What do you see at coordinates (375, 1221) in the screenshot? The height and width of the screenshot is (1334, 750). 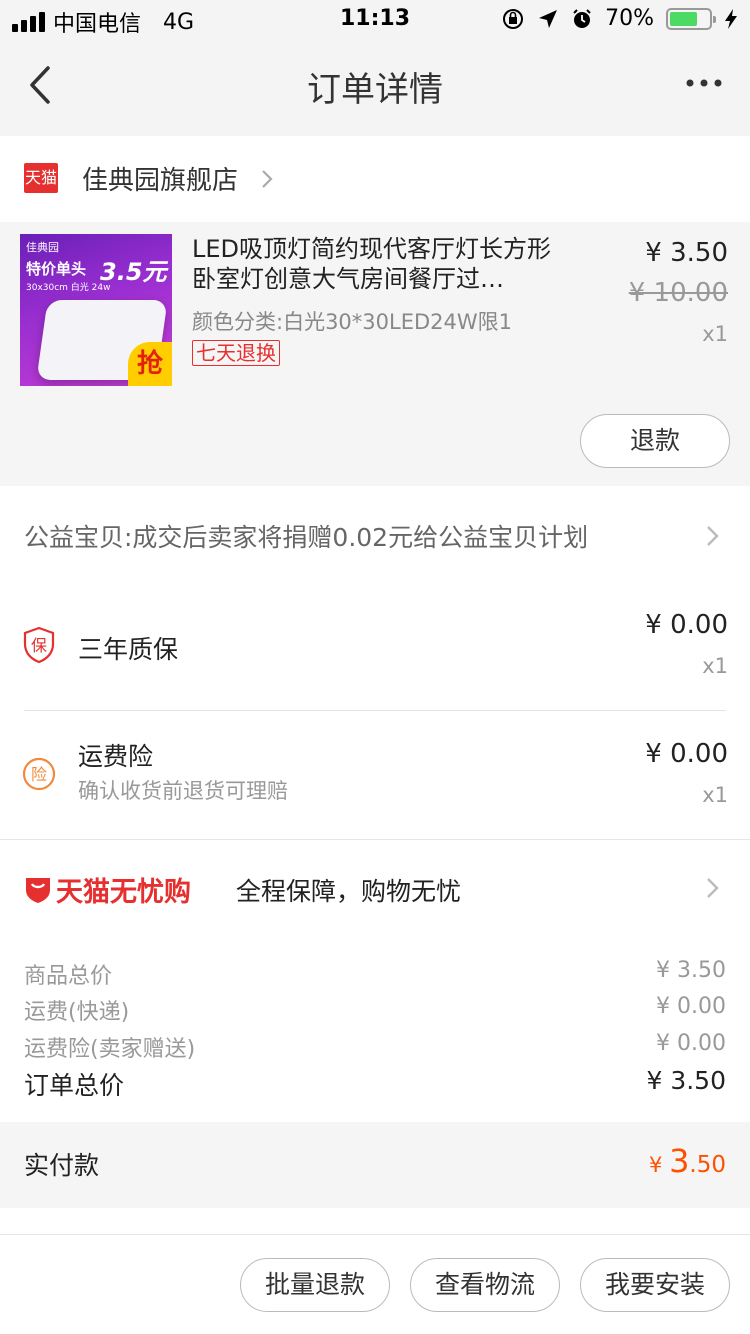 I see `gap` at bounding box center [375, 1221].